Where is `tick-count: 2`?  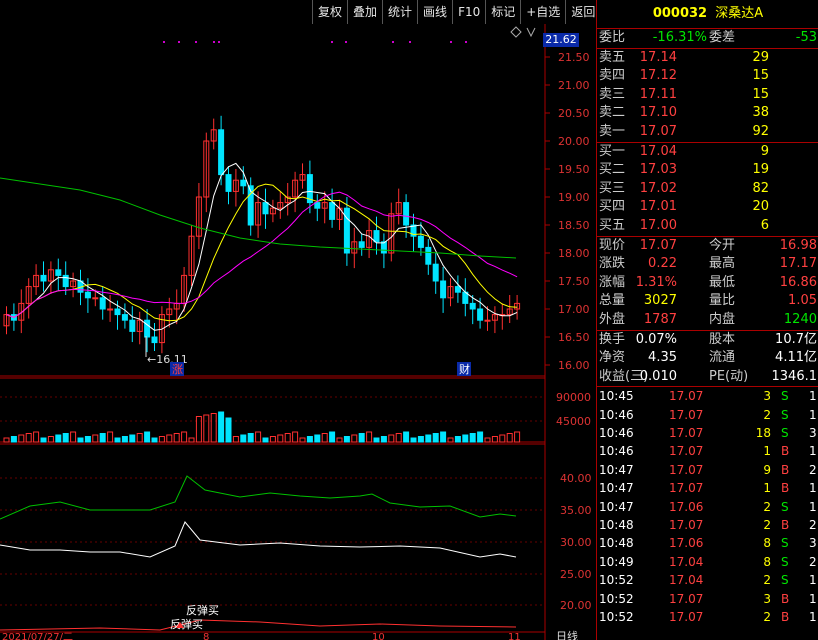 tick-count: 2 is located at coordinates (813, 469).